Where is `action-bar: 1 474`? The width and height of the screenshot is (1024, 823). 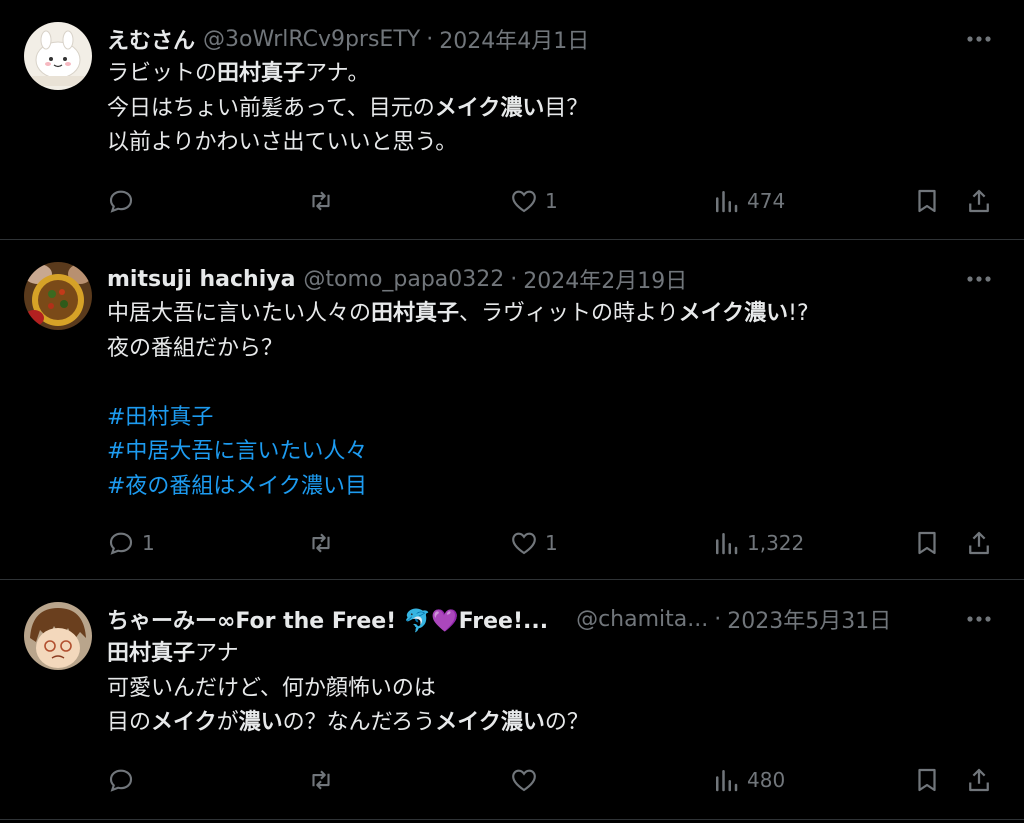
action-bar: 1 474 is located at coordinates (512, 201).